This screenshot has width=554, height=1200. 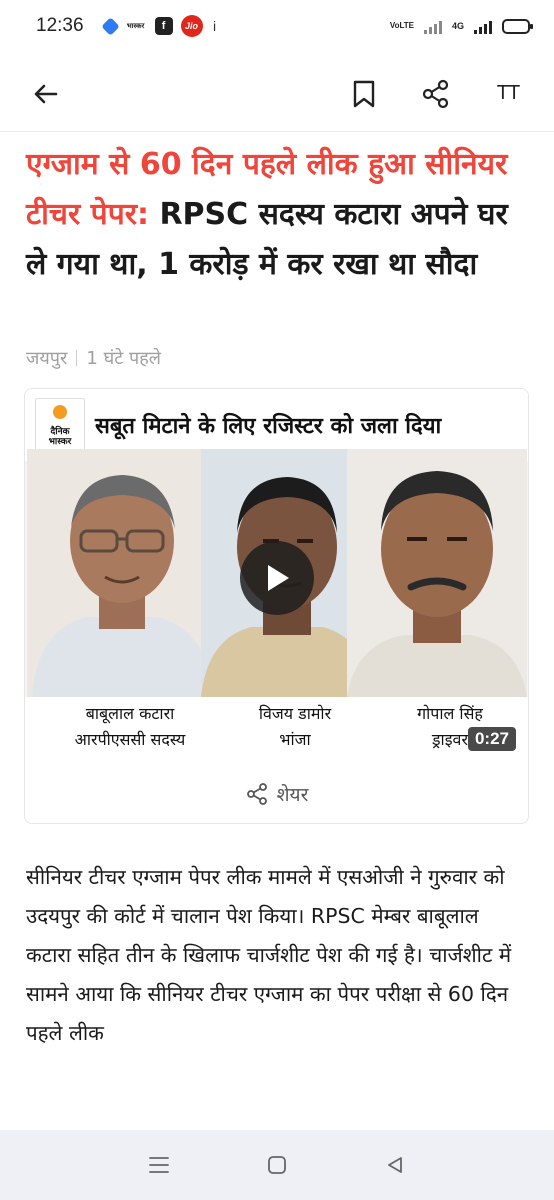 What do you see at coordinates (110, 26) in the screenshot?
I see `app-icon` at bounding box center [110, 26].